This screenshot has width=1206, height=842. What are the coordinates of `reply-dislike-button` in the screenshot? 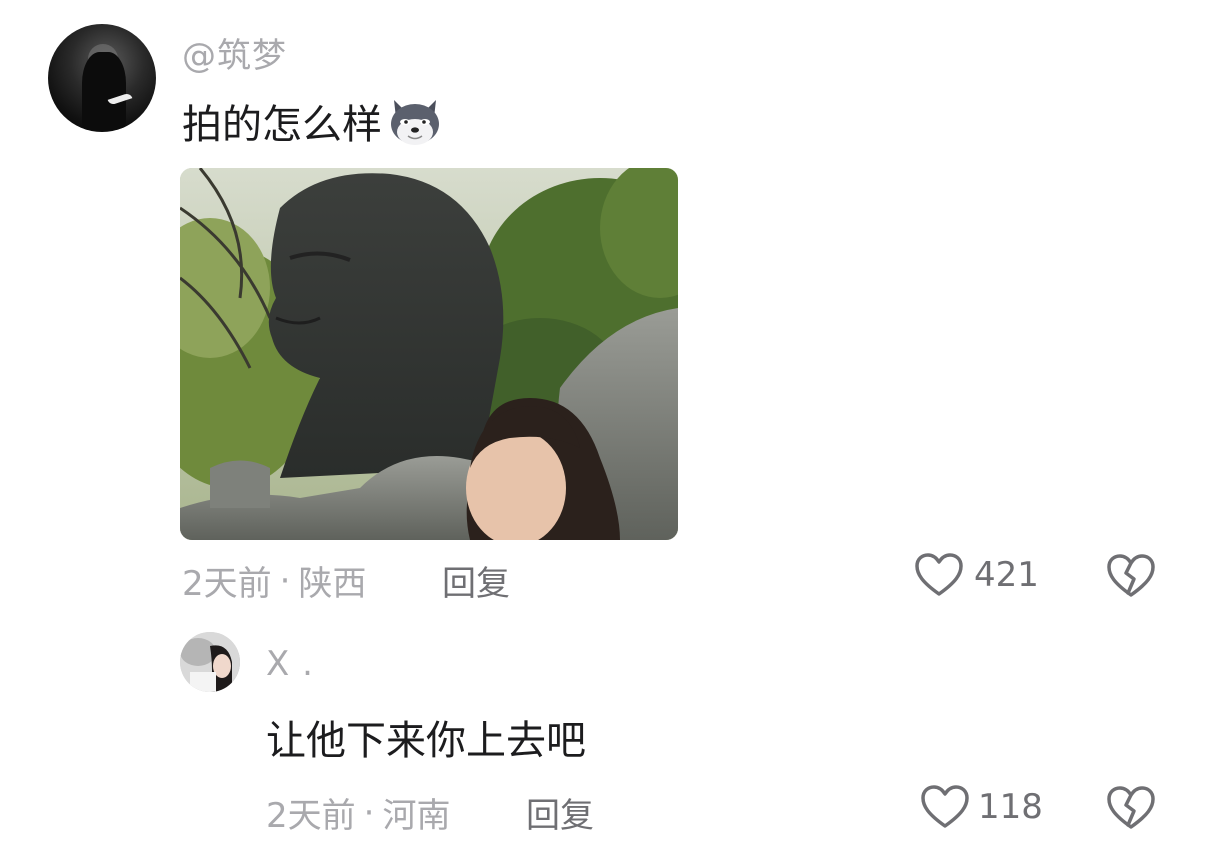 It's located at (1131, 808).